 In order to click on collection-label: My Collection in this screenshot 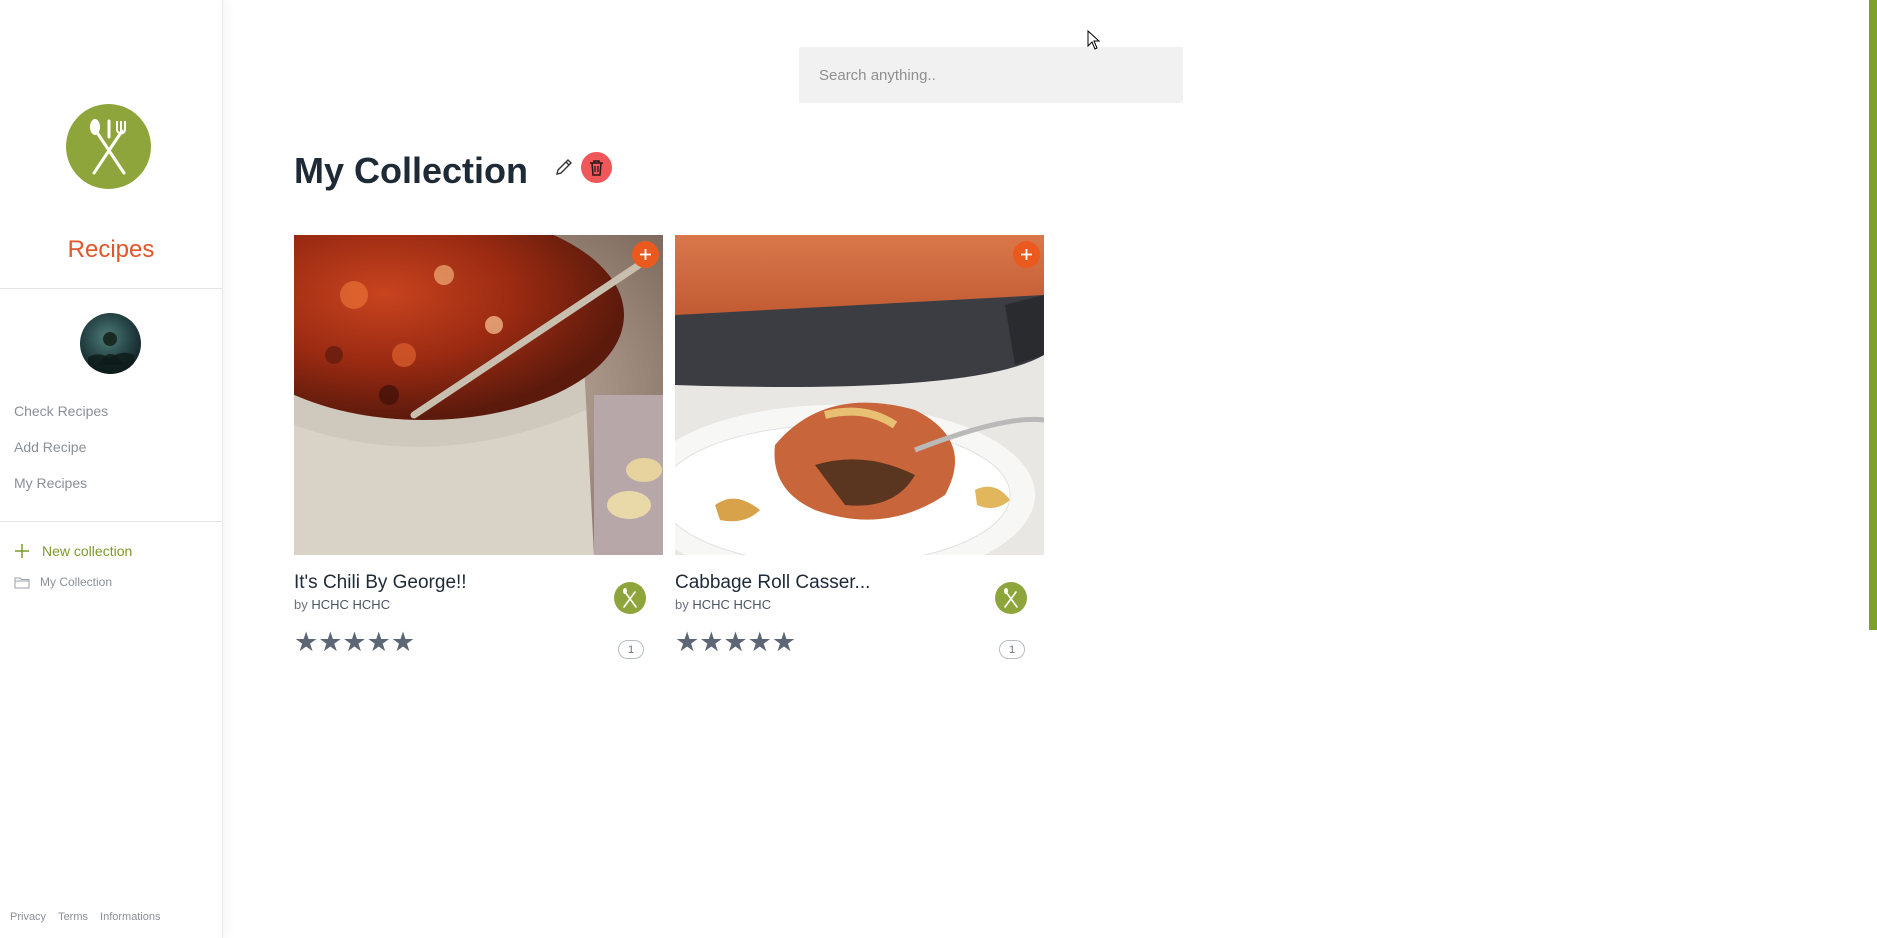, I will do `click(76, 582)`.